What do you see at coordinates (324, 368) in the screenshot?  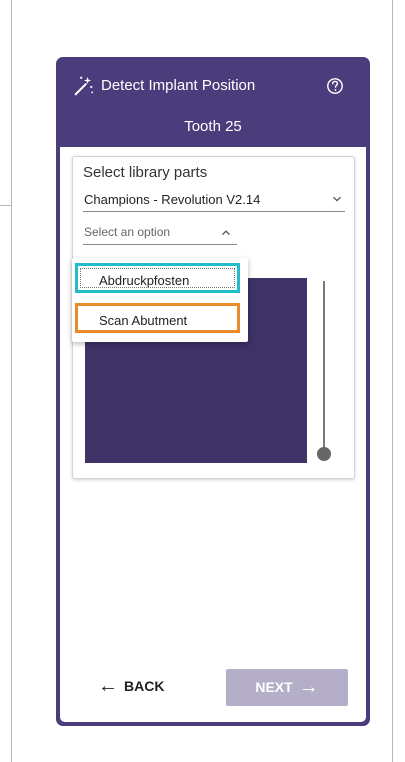 I see `preview-slider-track` at bounding box center [324, 368].